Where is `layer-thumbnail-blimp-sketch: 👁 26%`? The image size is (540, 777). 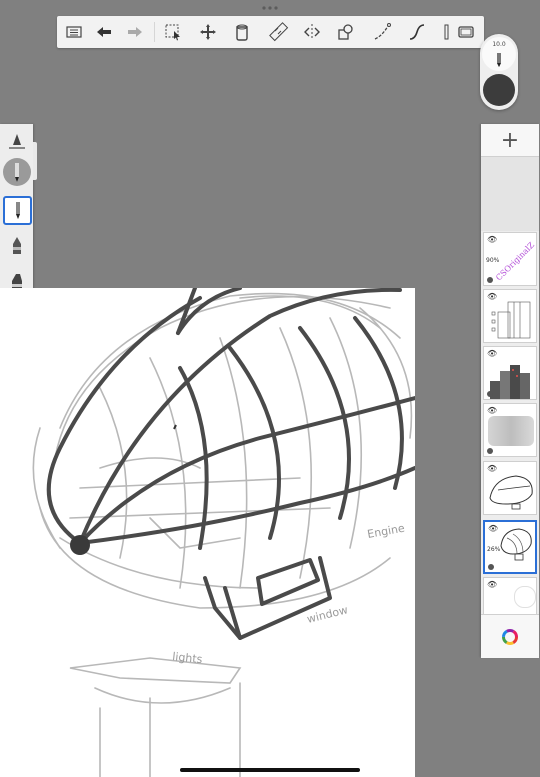 layer-thumbnail-blimp-sketch: 👁 26% is located at coordinates (510, 547).